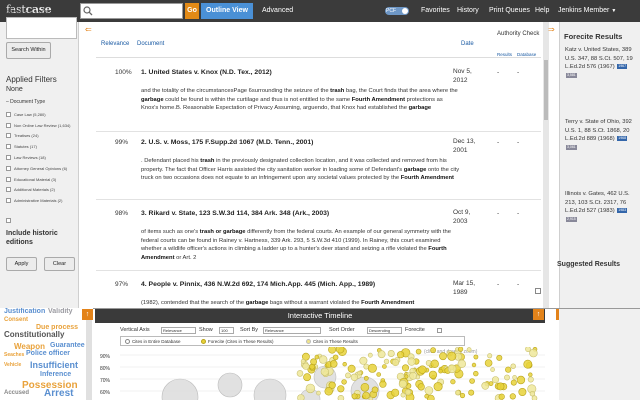 Image resolution: width=640 pixels, height=400 pixels. Describe the element at coordinates (12, 365) in the screenshot. I see `cloud-term: Vehicle` at that location.